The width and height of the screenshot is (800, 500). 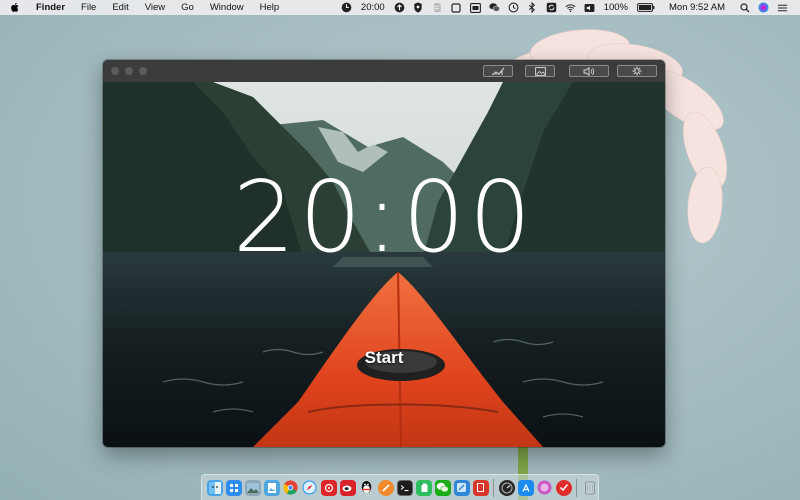 I want to click on netease-music-icon, so click(x=328, y=487).